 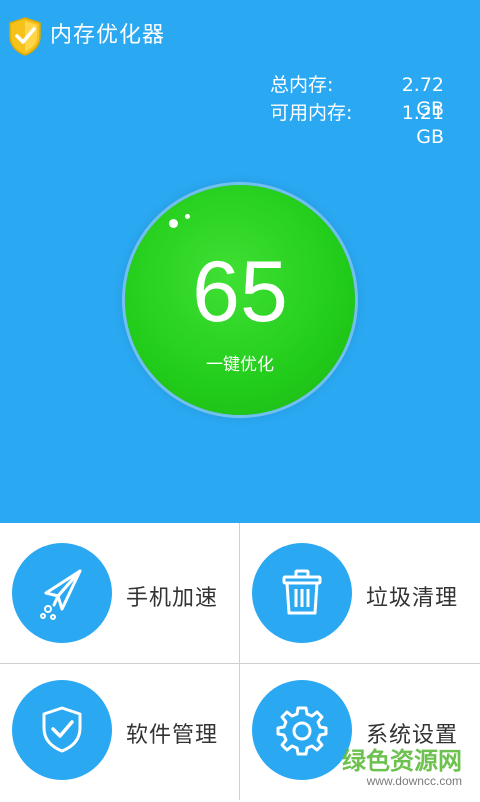 I want to click on system-settings-label: 系统设置, so click(x=412, y=735).